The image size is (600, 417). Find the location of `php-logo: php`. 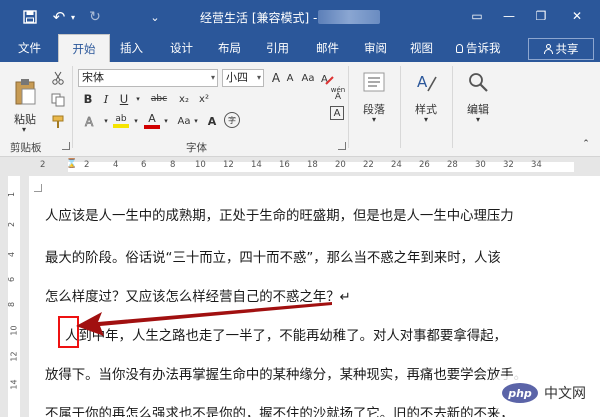

php-logo: php is located at coordinates (520, 393).